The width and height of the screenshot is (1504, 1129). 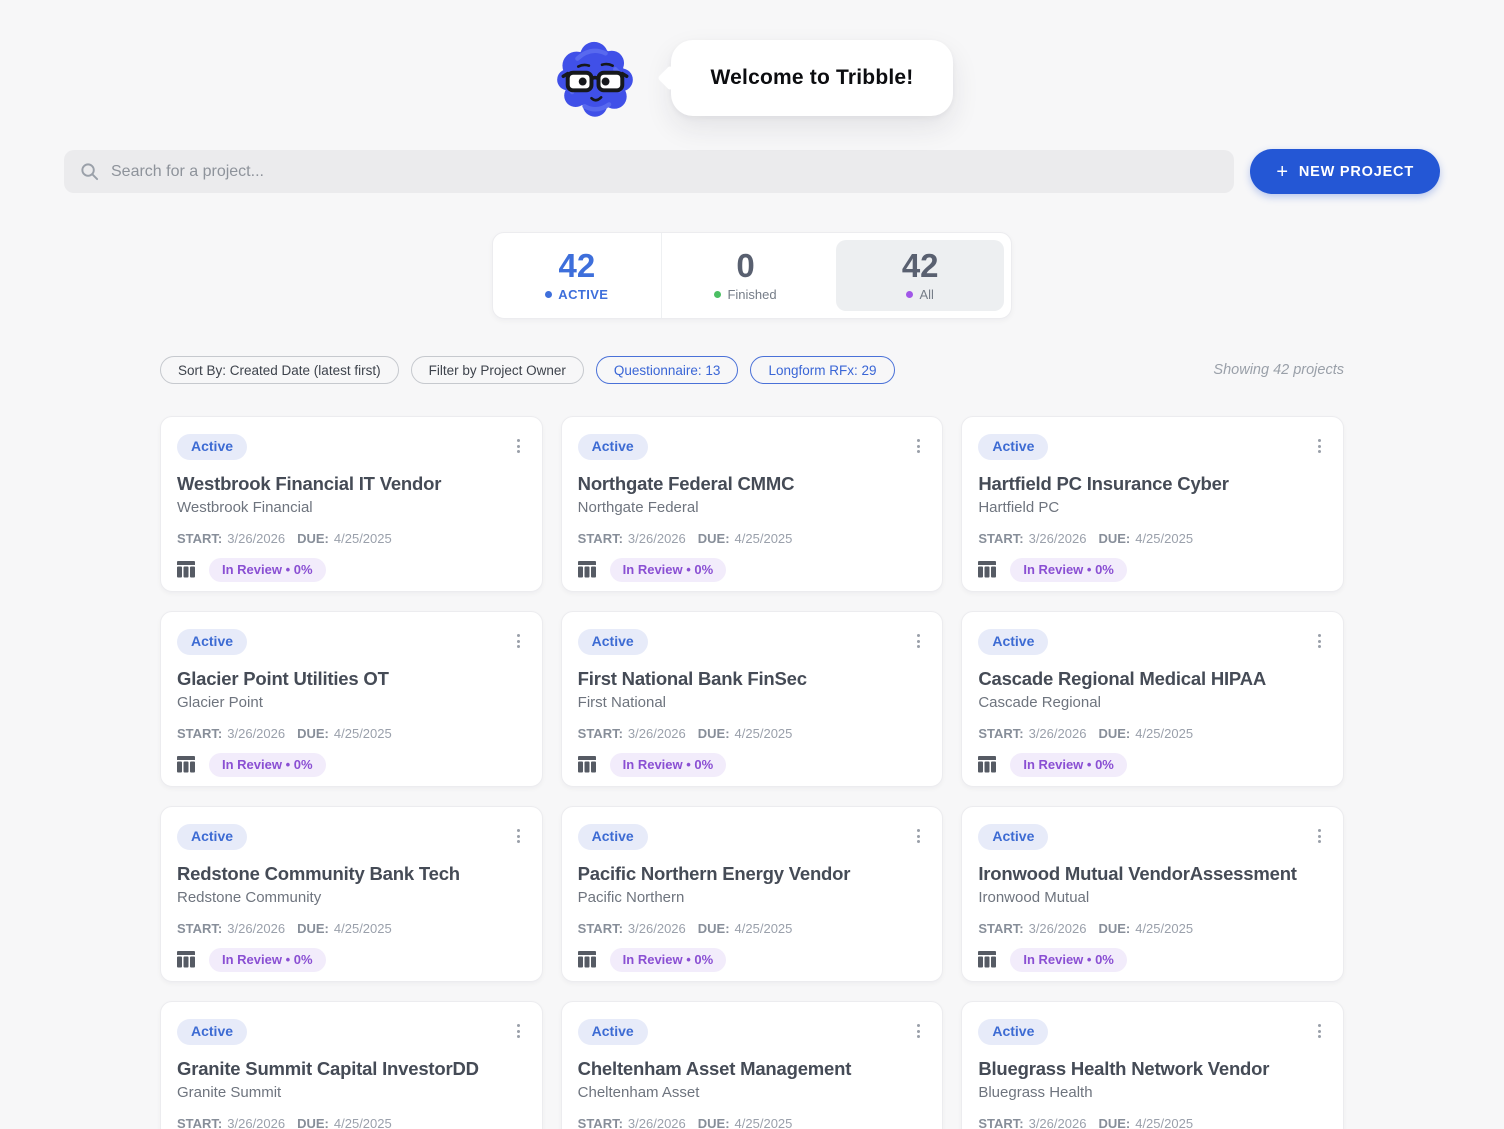 I want to click on new-project-button: + NEW PROJECT, so click(x=1345, y=171).